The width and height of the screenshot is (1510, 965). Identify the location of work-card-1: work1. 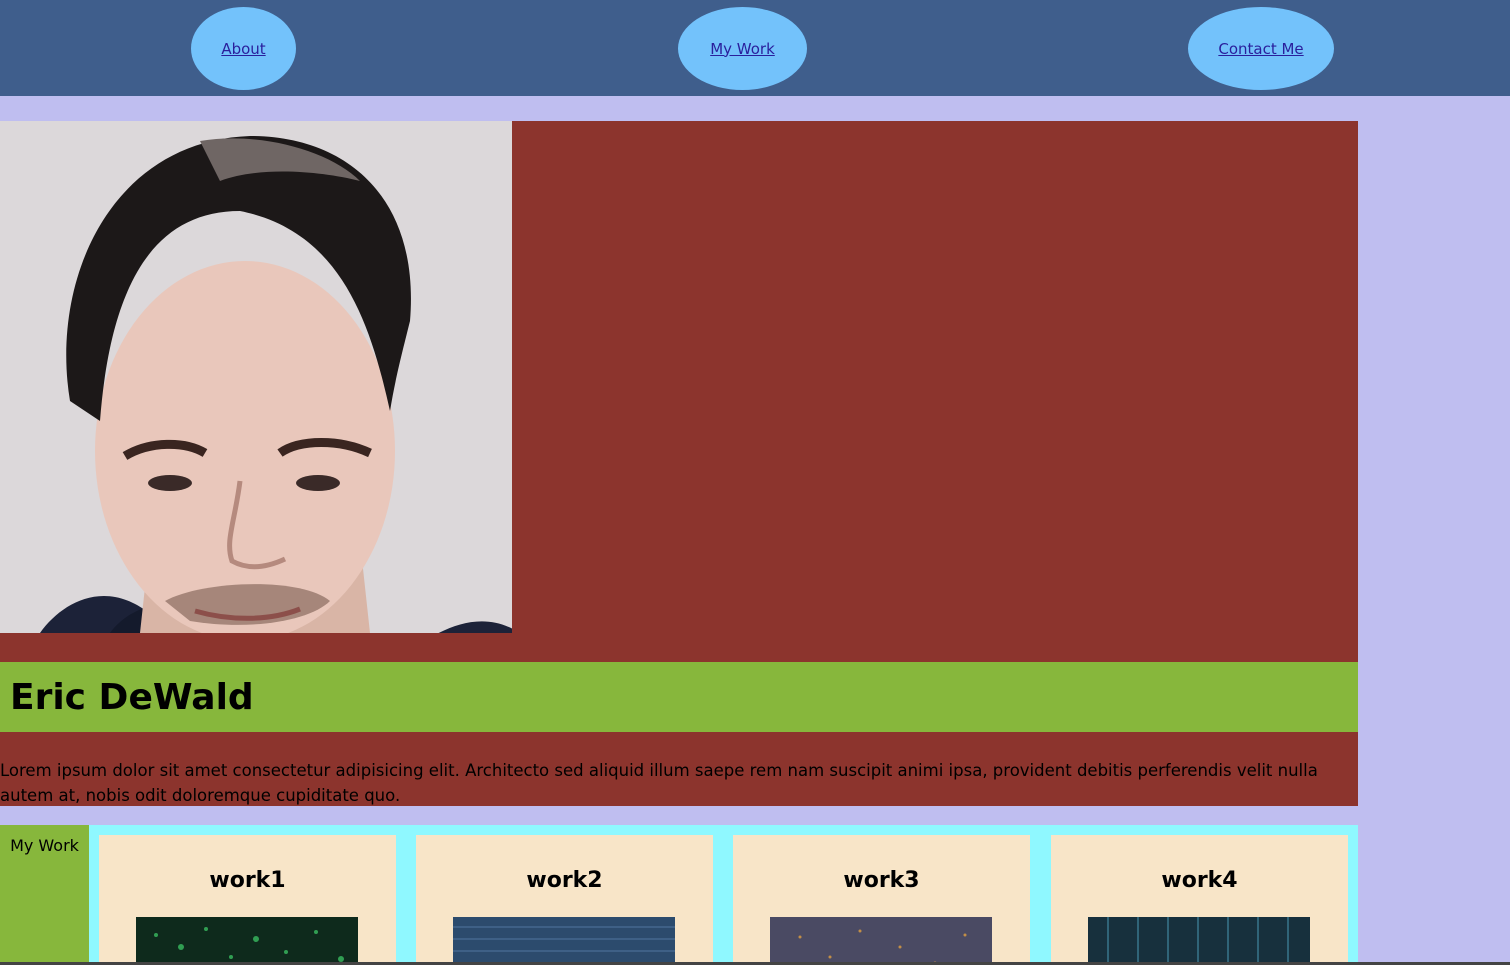
(247, 900).